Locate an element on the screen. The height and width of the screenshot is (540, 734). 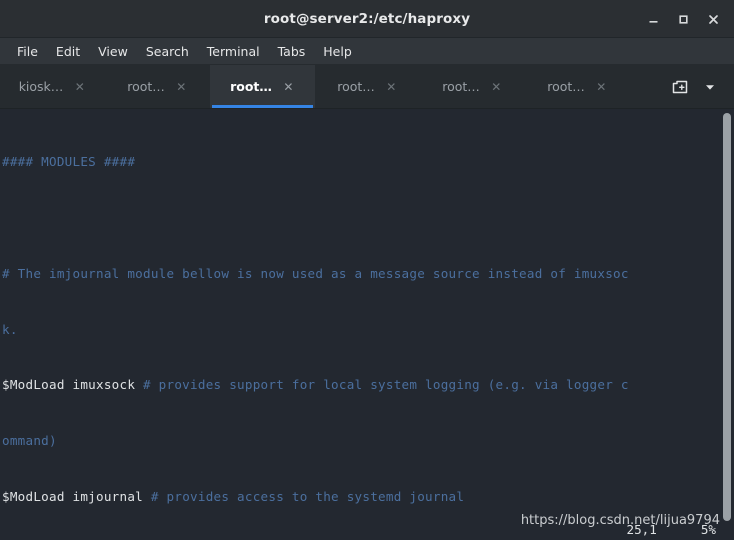
menu-item-view: View is located at coordinates (113, 51).